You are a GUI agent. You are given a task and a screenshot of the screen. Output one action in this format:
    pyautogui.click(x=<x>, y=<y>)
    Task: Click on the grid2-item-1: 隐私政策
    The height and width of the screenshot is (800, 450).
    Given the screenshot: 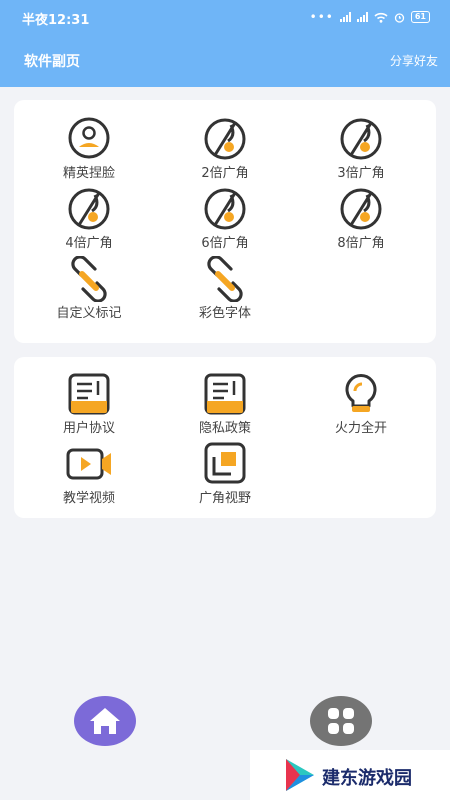 What is the action you would take?
    pyautogui.click(x=225, y=403)
    